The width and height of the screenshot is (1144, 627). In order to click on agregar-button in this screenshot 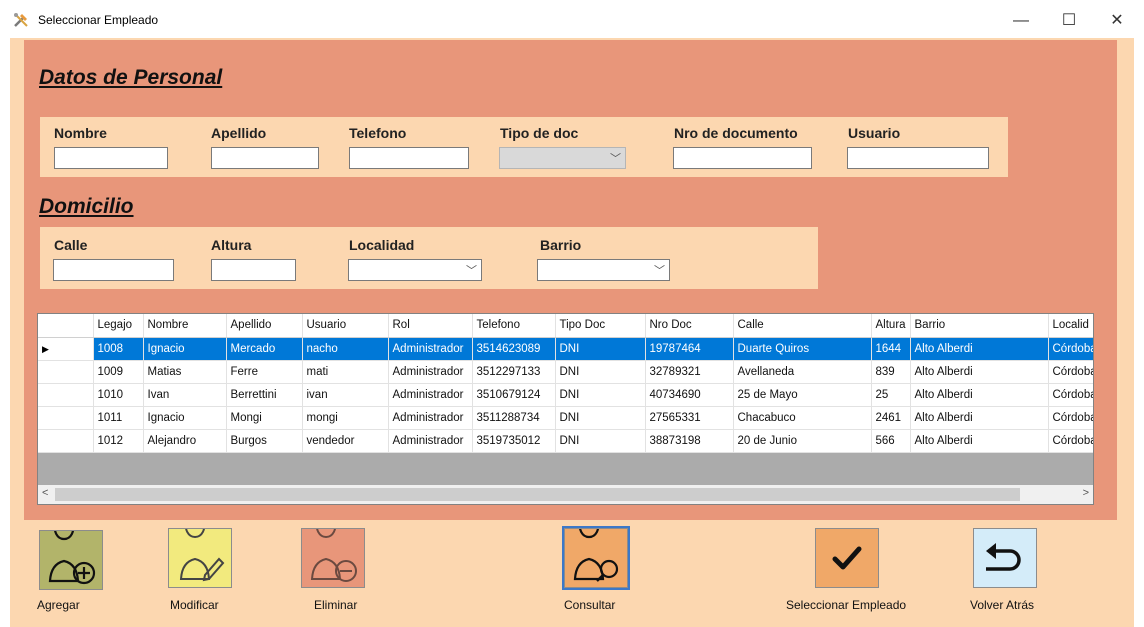, I will do `click(71, 553)`.